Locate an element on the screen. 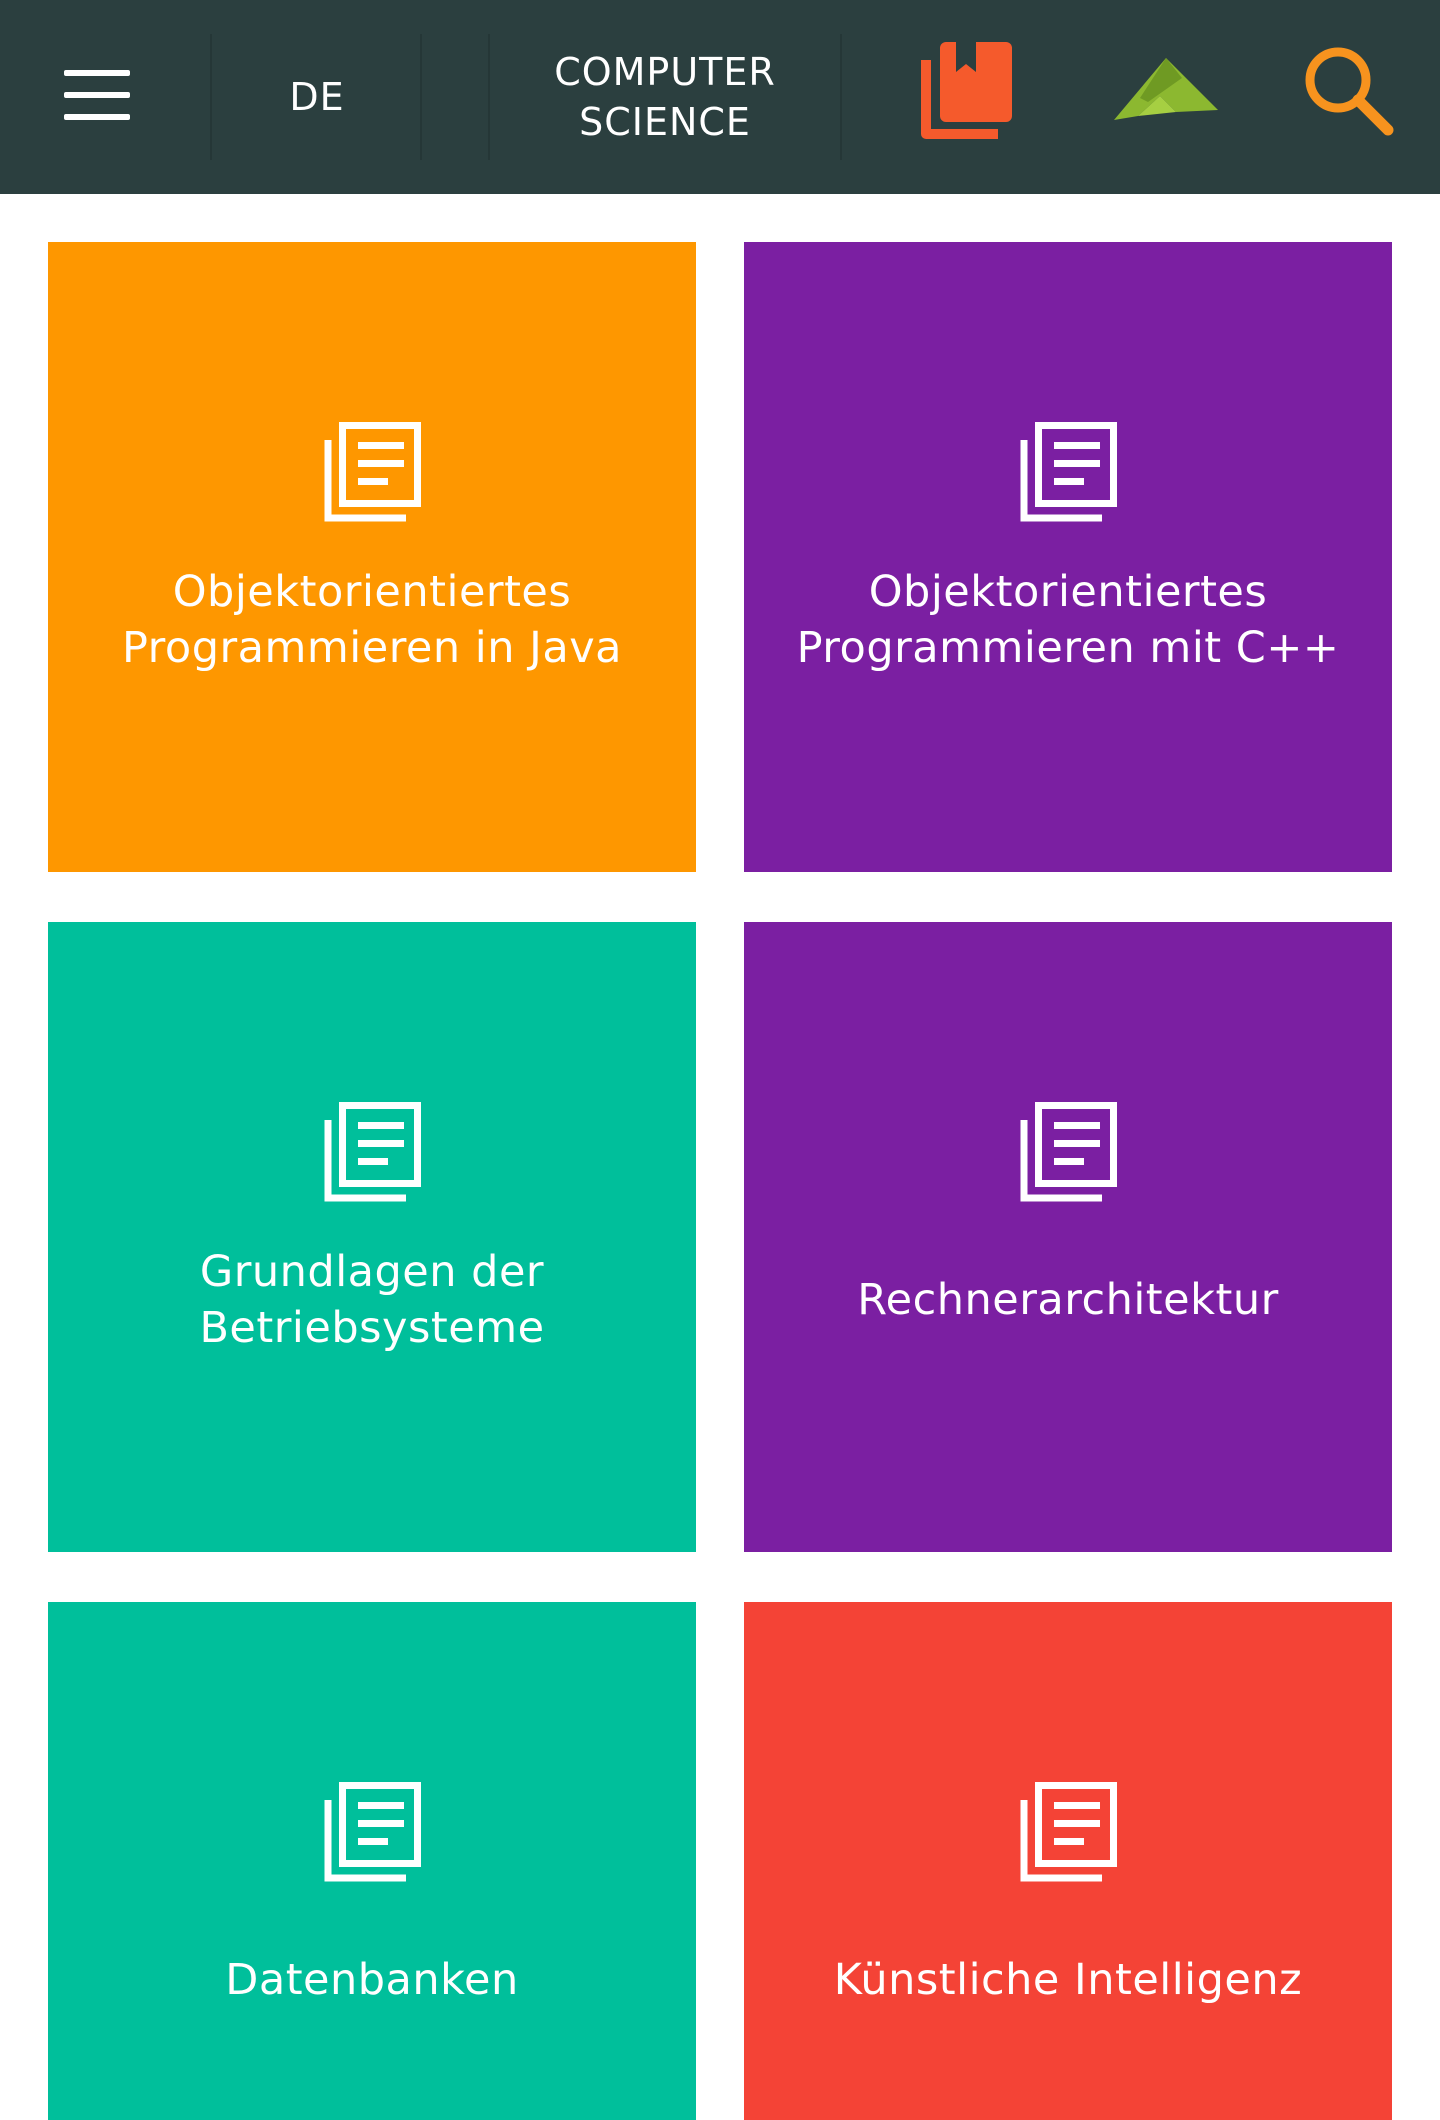 The height and width of the screenshot is (2120, 1440). course-tile: Rechnerarchitektur is located at coordinates (1068, 1237).